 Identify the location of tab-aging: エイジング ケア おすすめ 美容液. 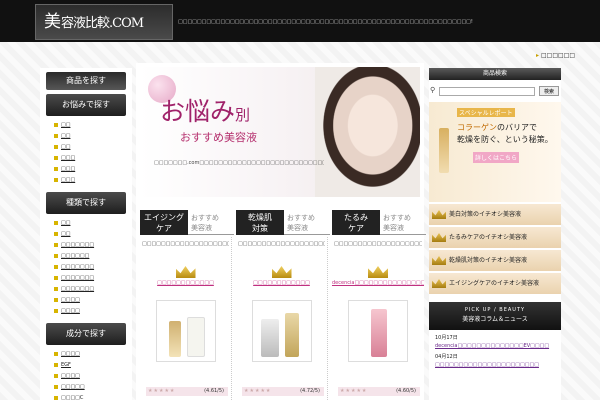
(187, 222).